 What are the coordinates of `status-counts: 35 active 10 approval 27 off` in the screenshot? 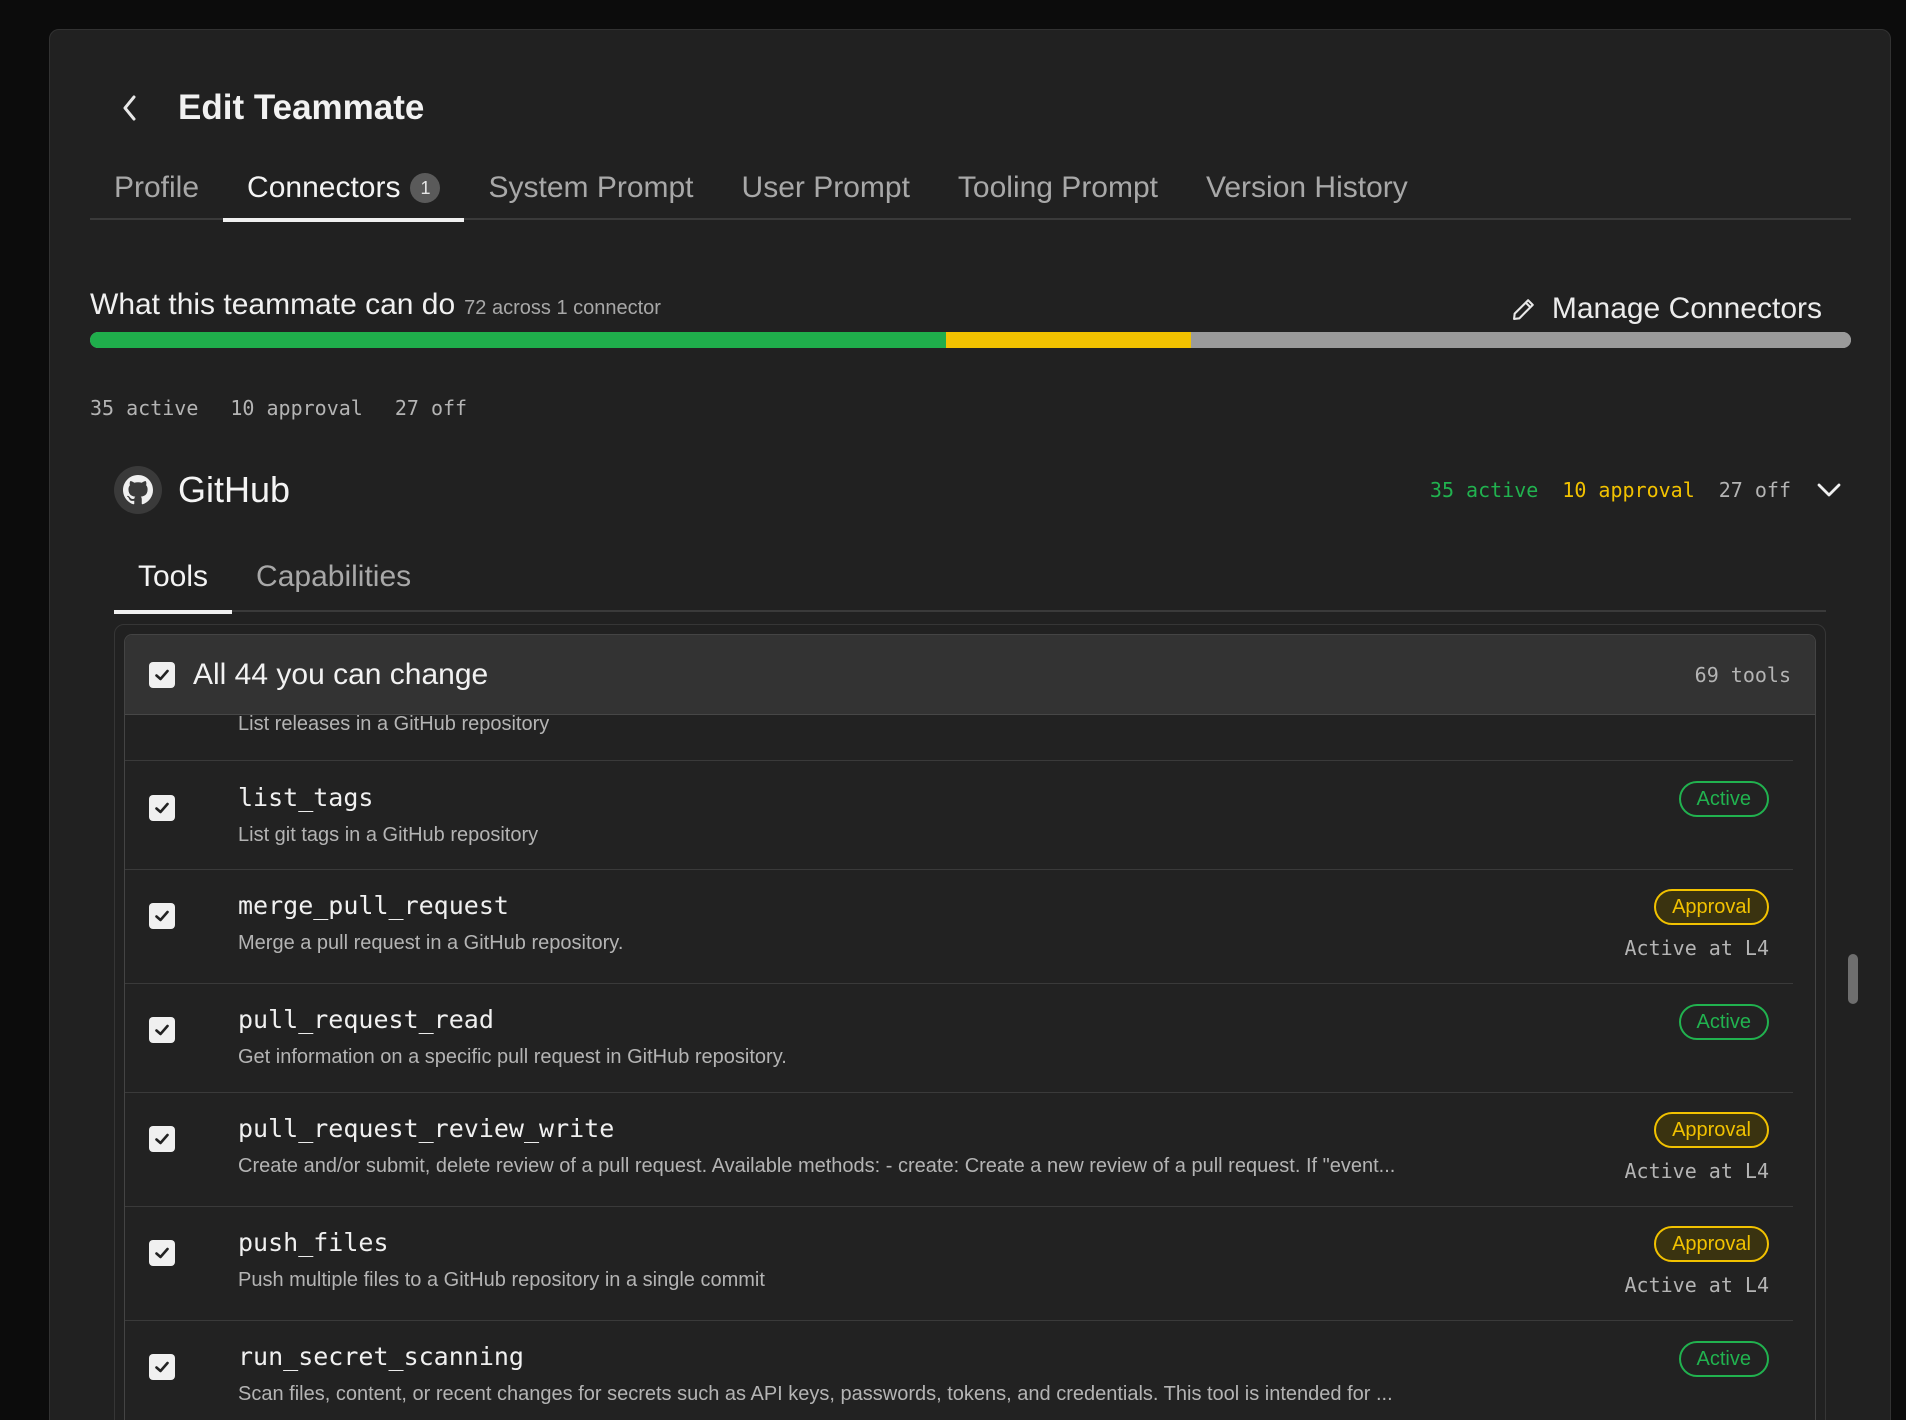 It's located at (278, 408).